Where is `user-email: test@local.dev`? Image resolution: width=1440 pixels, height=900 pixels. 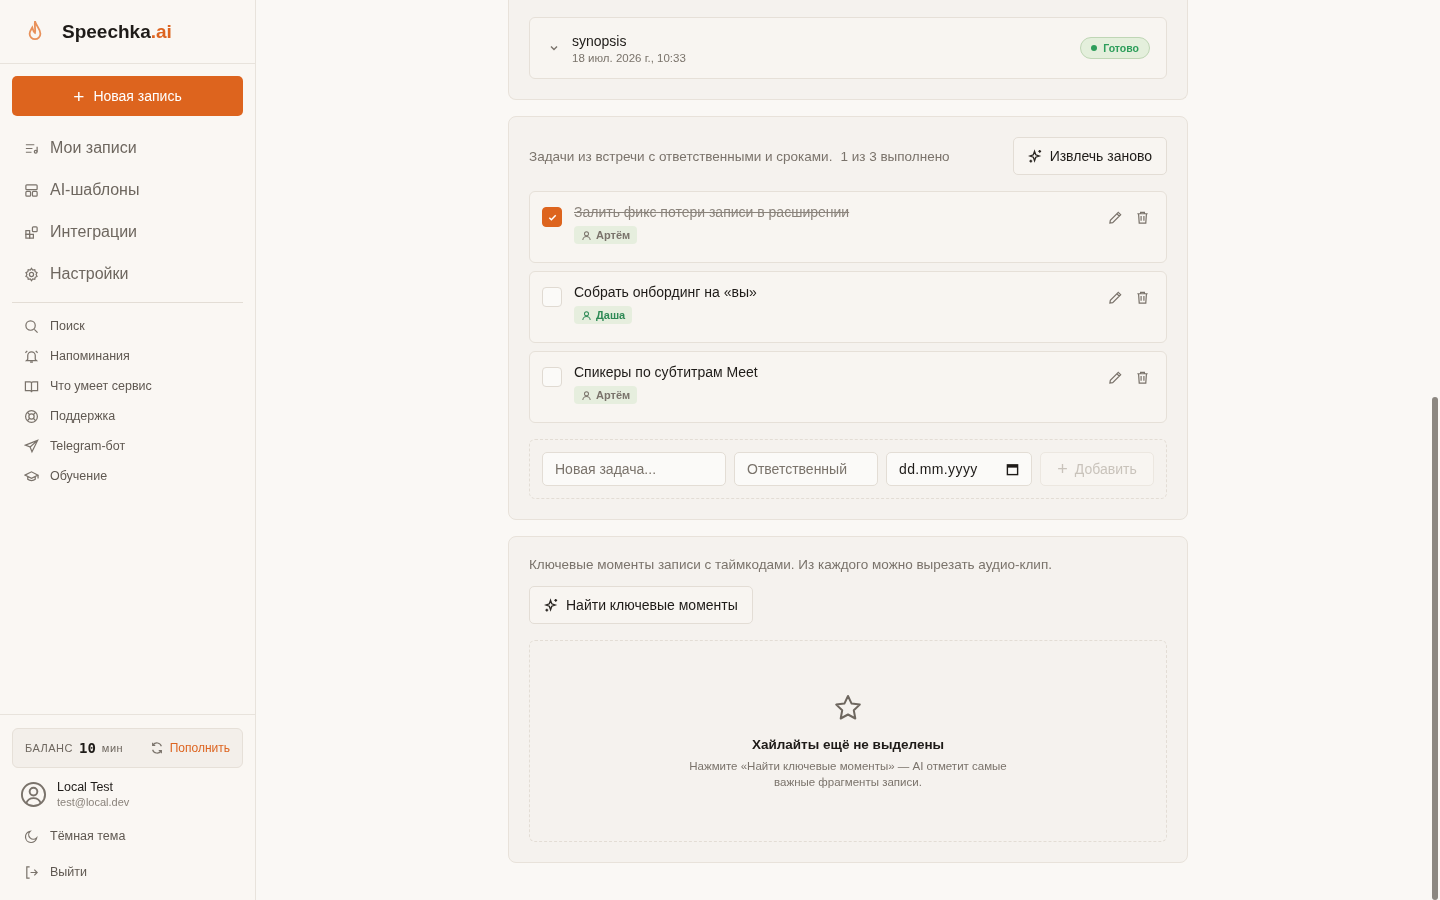
user-email: test@local.dev is located at coordinates (93, 802).